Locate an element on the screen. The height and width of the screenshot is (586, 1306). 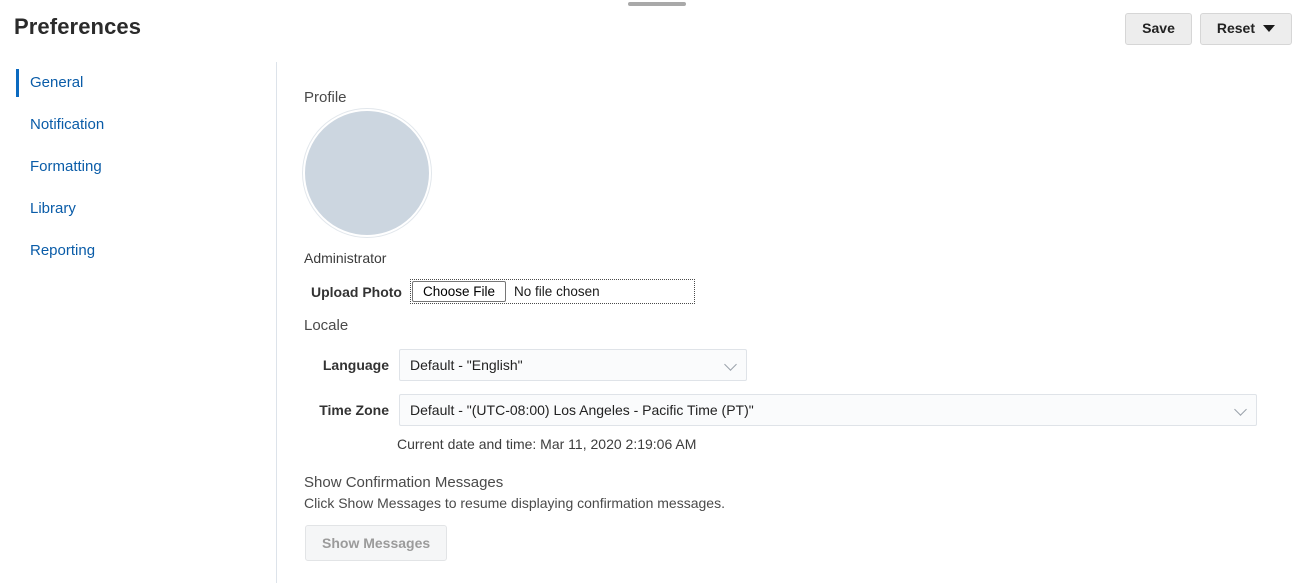
timezone-label: Time Zone is located at coordinates (354, 410).